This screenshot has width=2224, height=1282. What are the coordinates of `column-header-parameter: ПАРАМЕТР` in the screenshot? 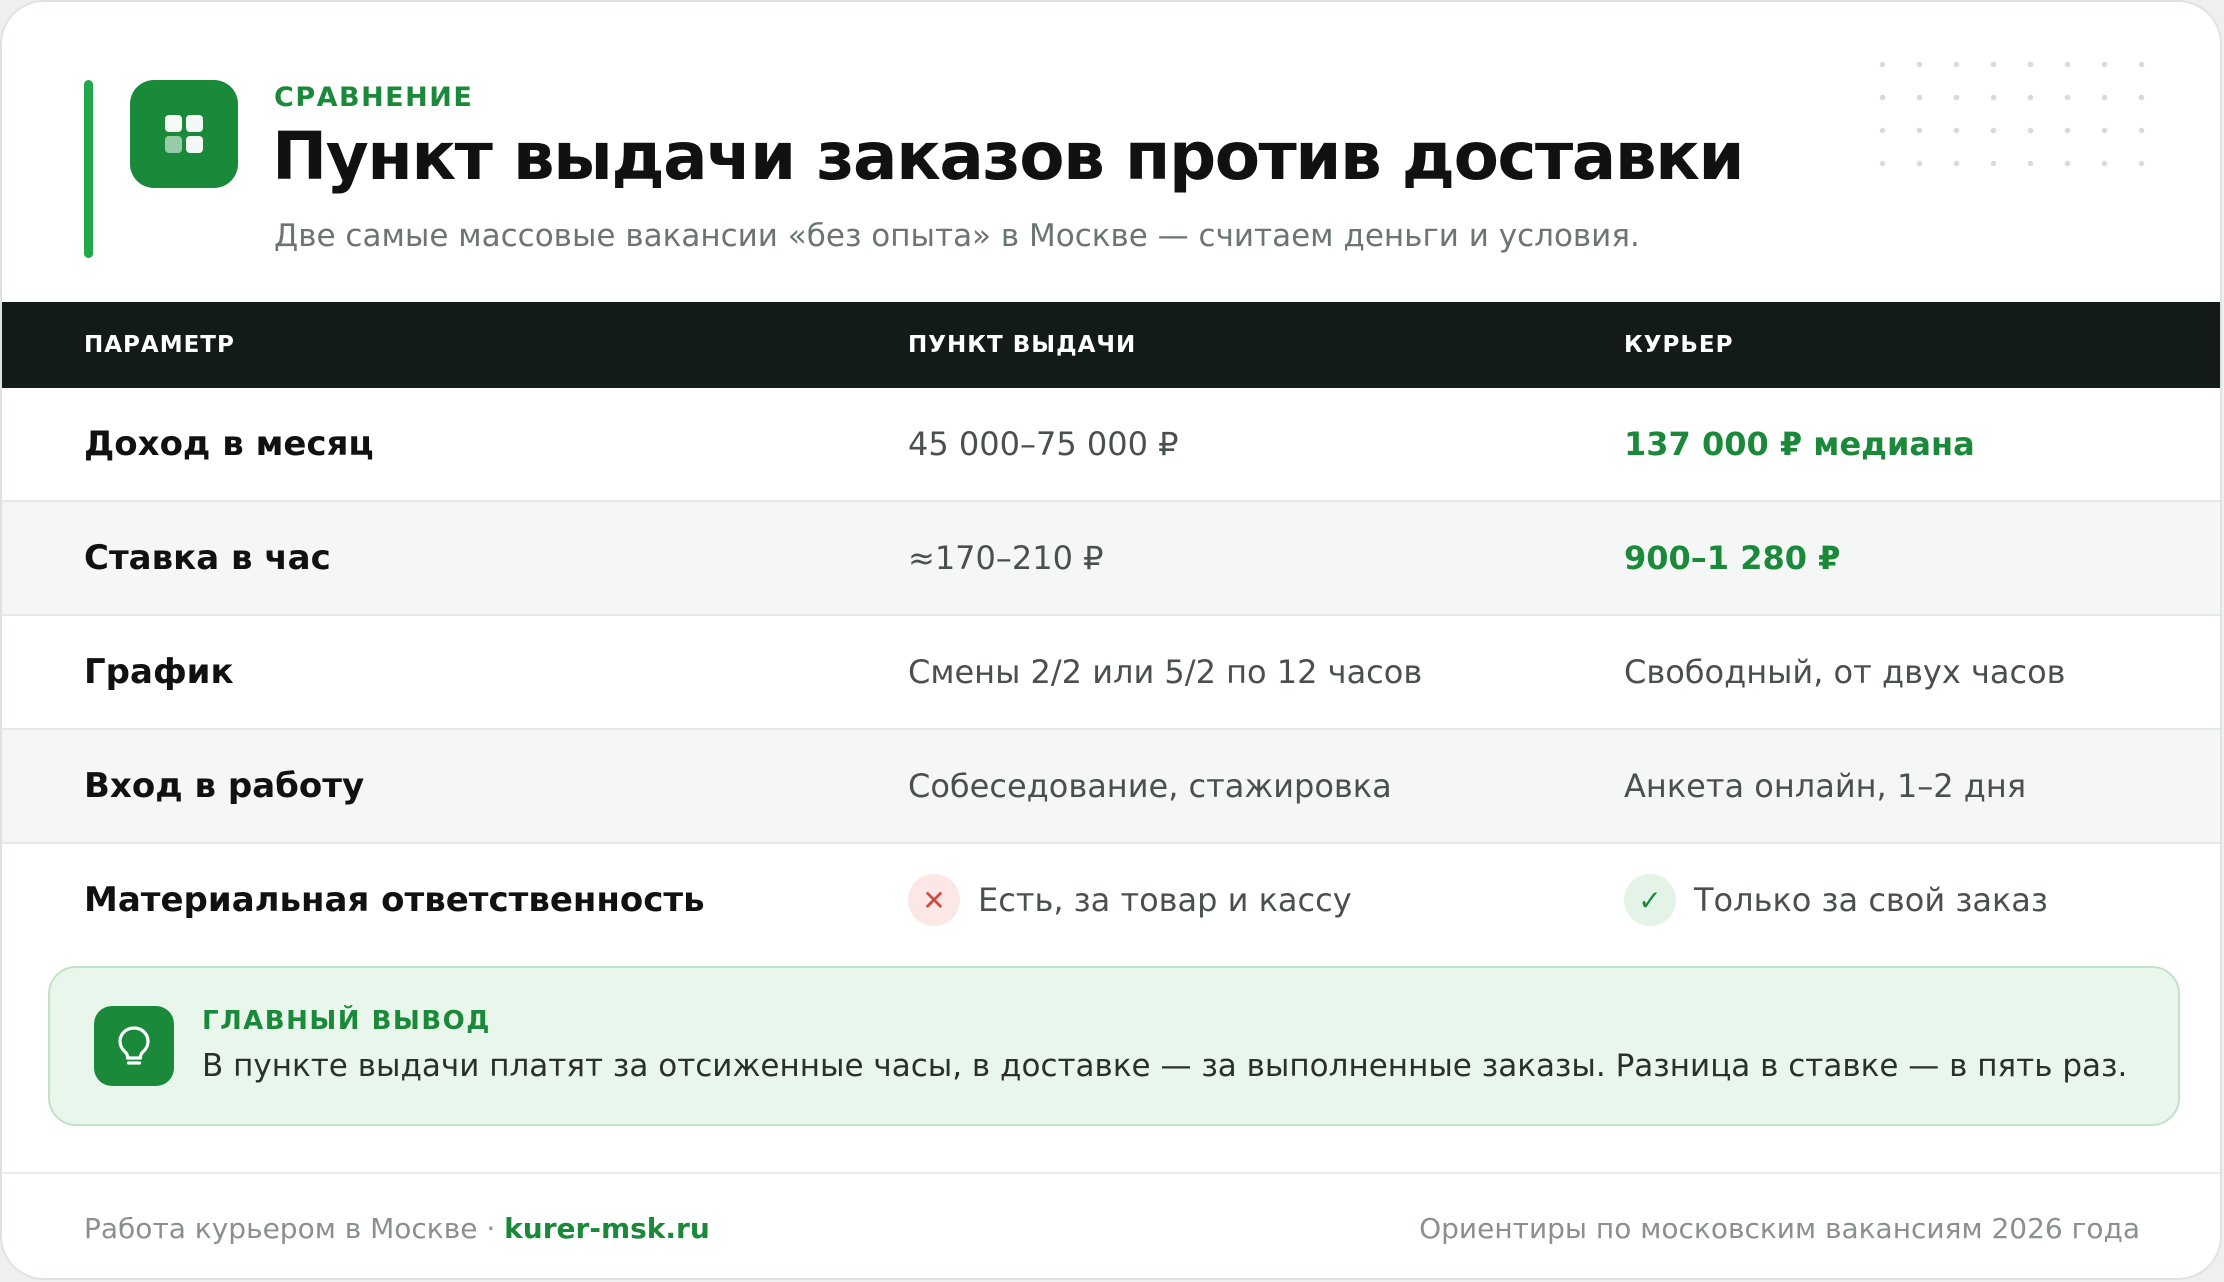 It's located at (159, 345).